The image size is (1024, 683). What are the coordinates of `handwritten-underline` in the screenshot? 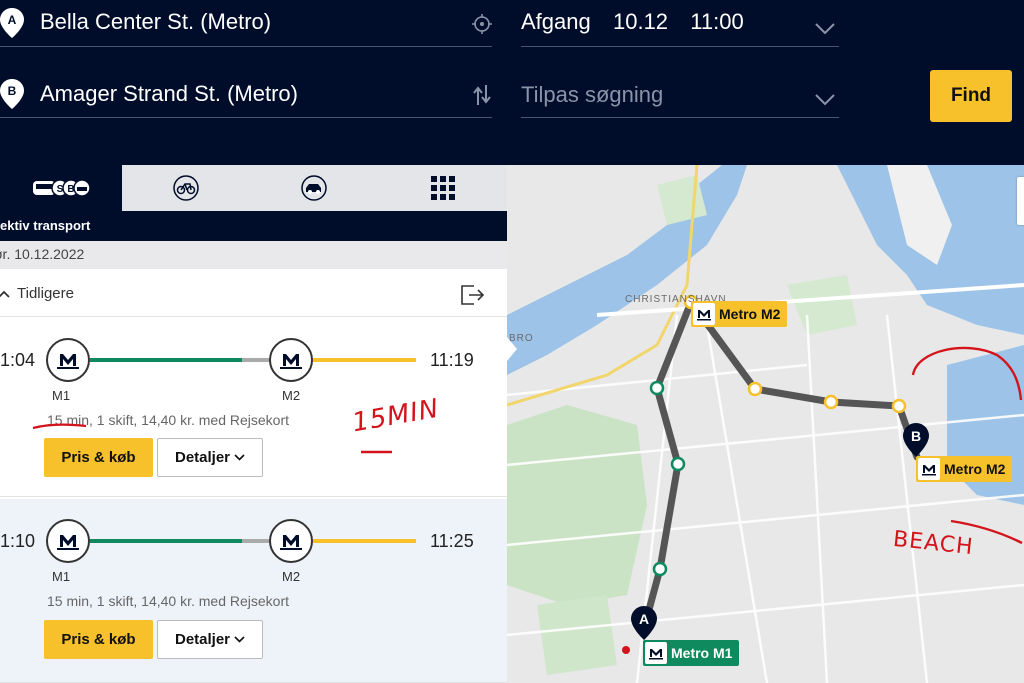 It's located at (59, 426).